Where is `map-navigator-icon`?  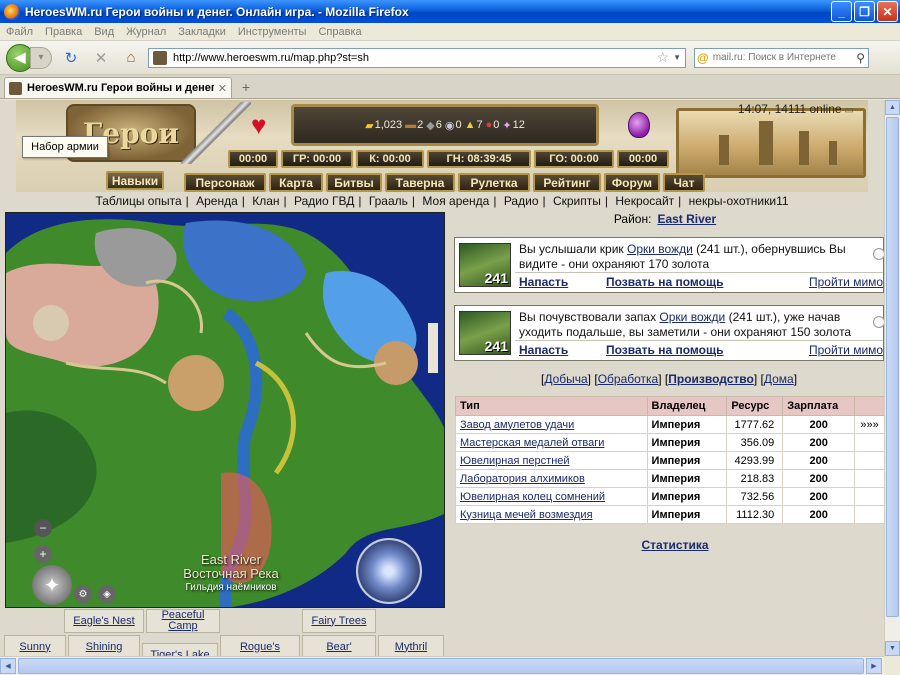
map-navigator-icon is located at coordinates (389, 571).